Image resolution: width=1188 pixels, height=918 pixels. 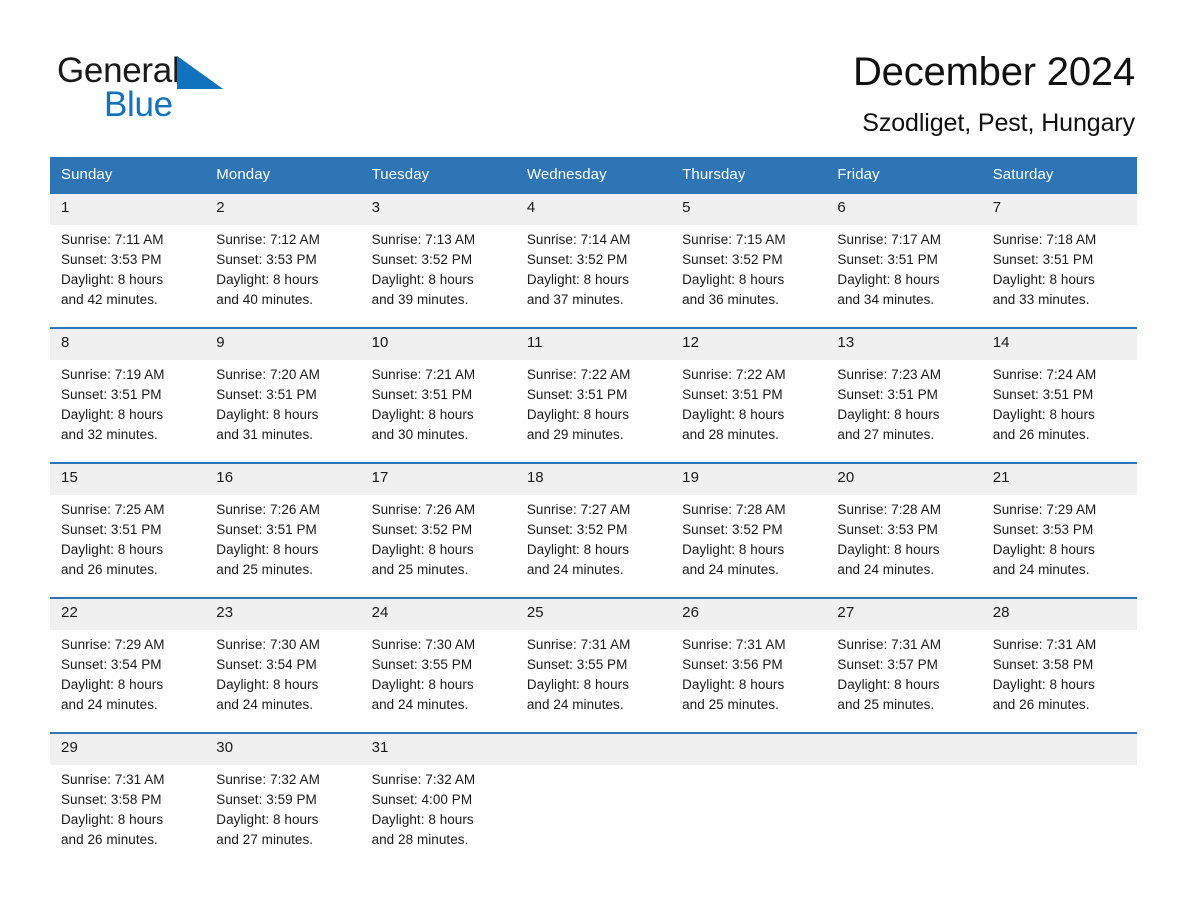 I want to click on day-number: 2, so click(x=283, y=208).